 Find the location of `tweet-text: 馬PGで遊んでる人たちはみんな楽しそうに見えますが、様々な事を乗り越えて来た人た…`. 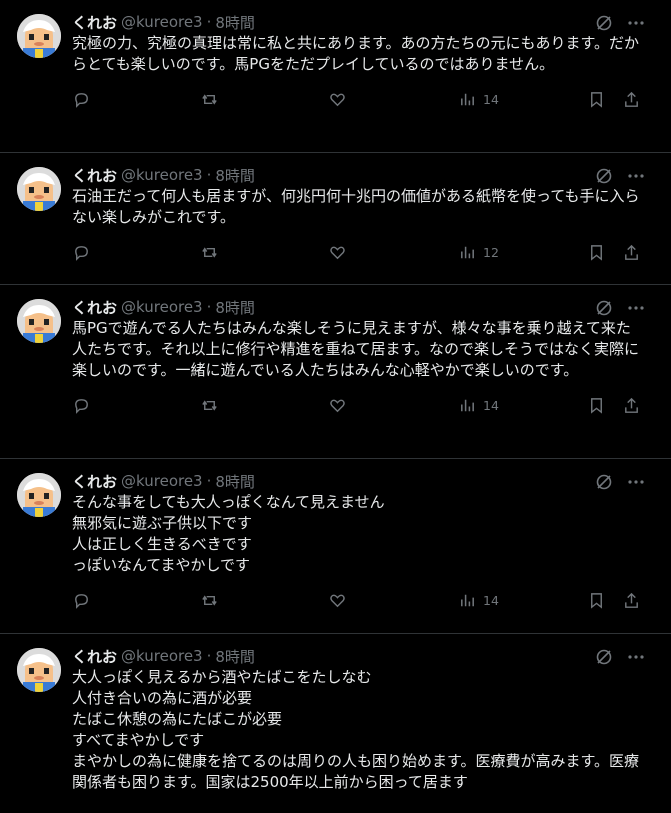

tweet-text: 馬PGで遊んでる人たちはみんな楽しそうに見えますが、様々な事を乗り越えて来た人た… is located at coordinates (356, 349).